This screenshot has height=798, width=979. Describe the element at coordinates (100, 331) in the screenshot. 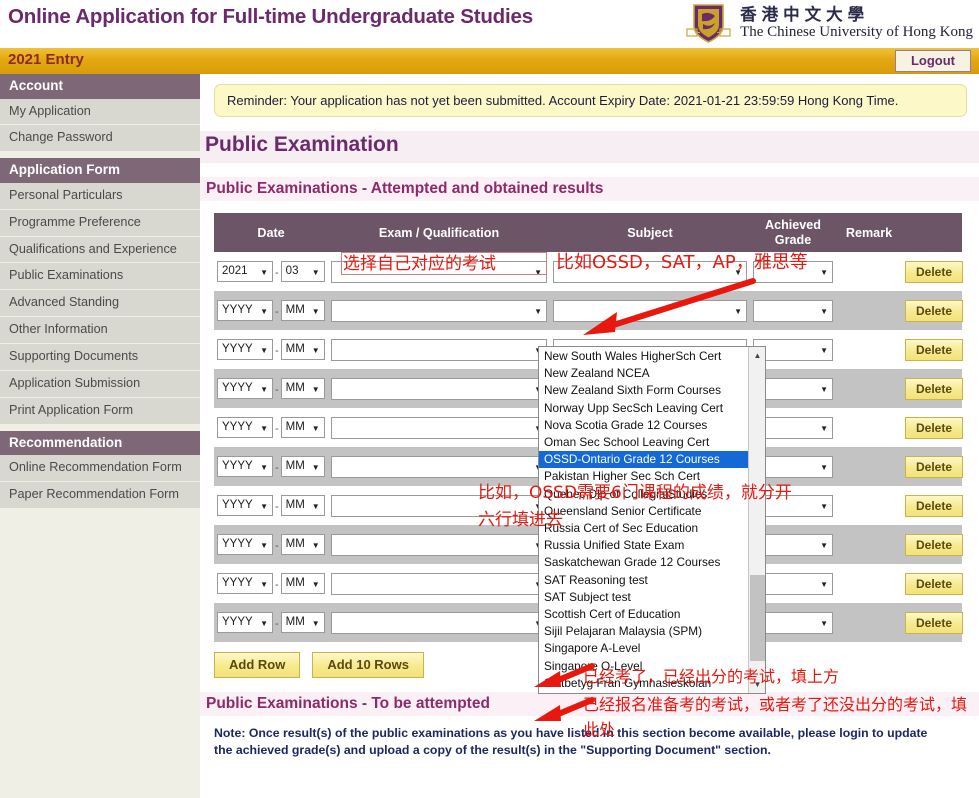

I see `sidebar-item-other-information: Other Information` at that location.